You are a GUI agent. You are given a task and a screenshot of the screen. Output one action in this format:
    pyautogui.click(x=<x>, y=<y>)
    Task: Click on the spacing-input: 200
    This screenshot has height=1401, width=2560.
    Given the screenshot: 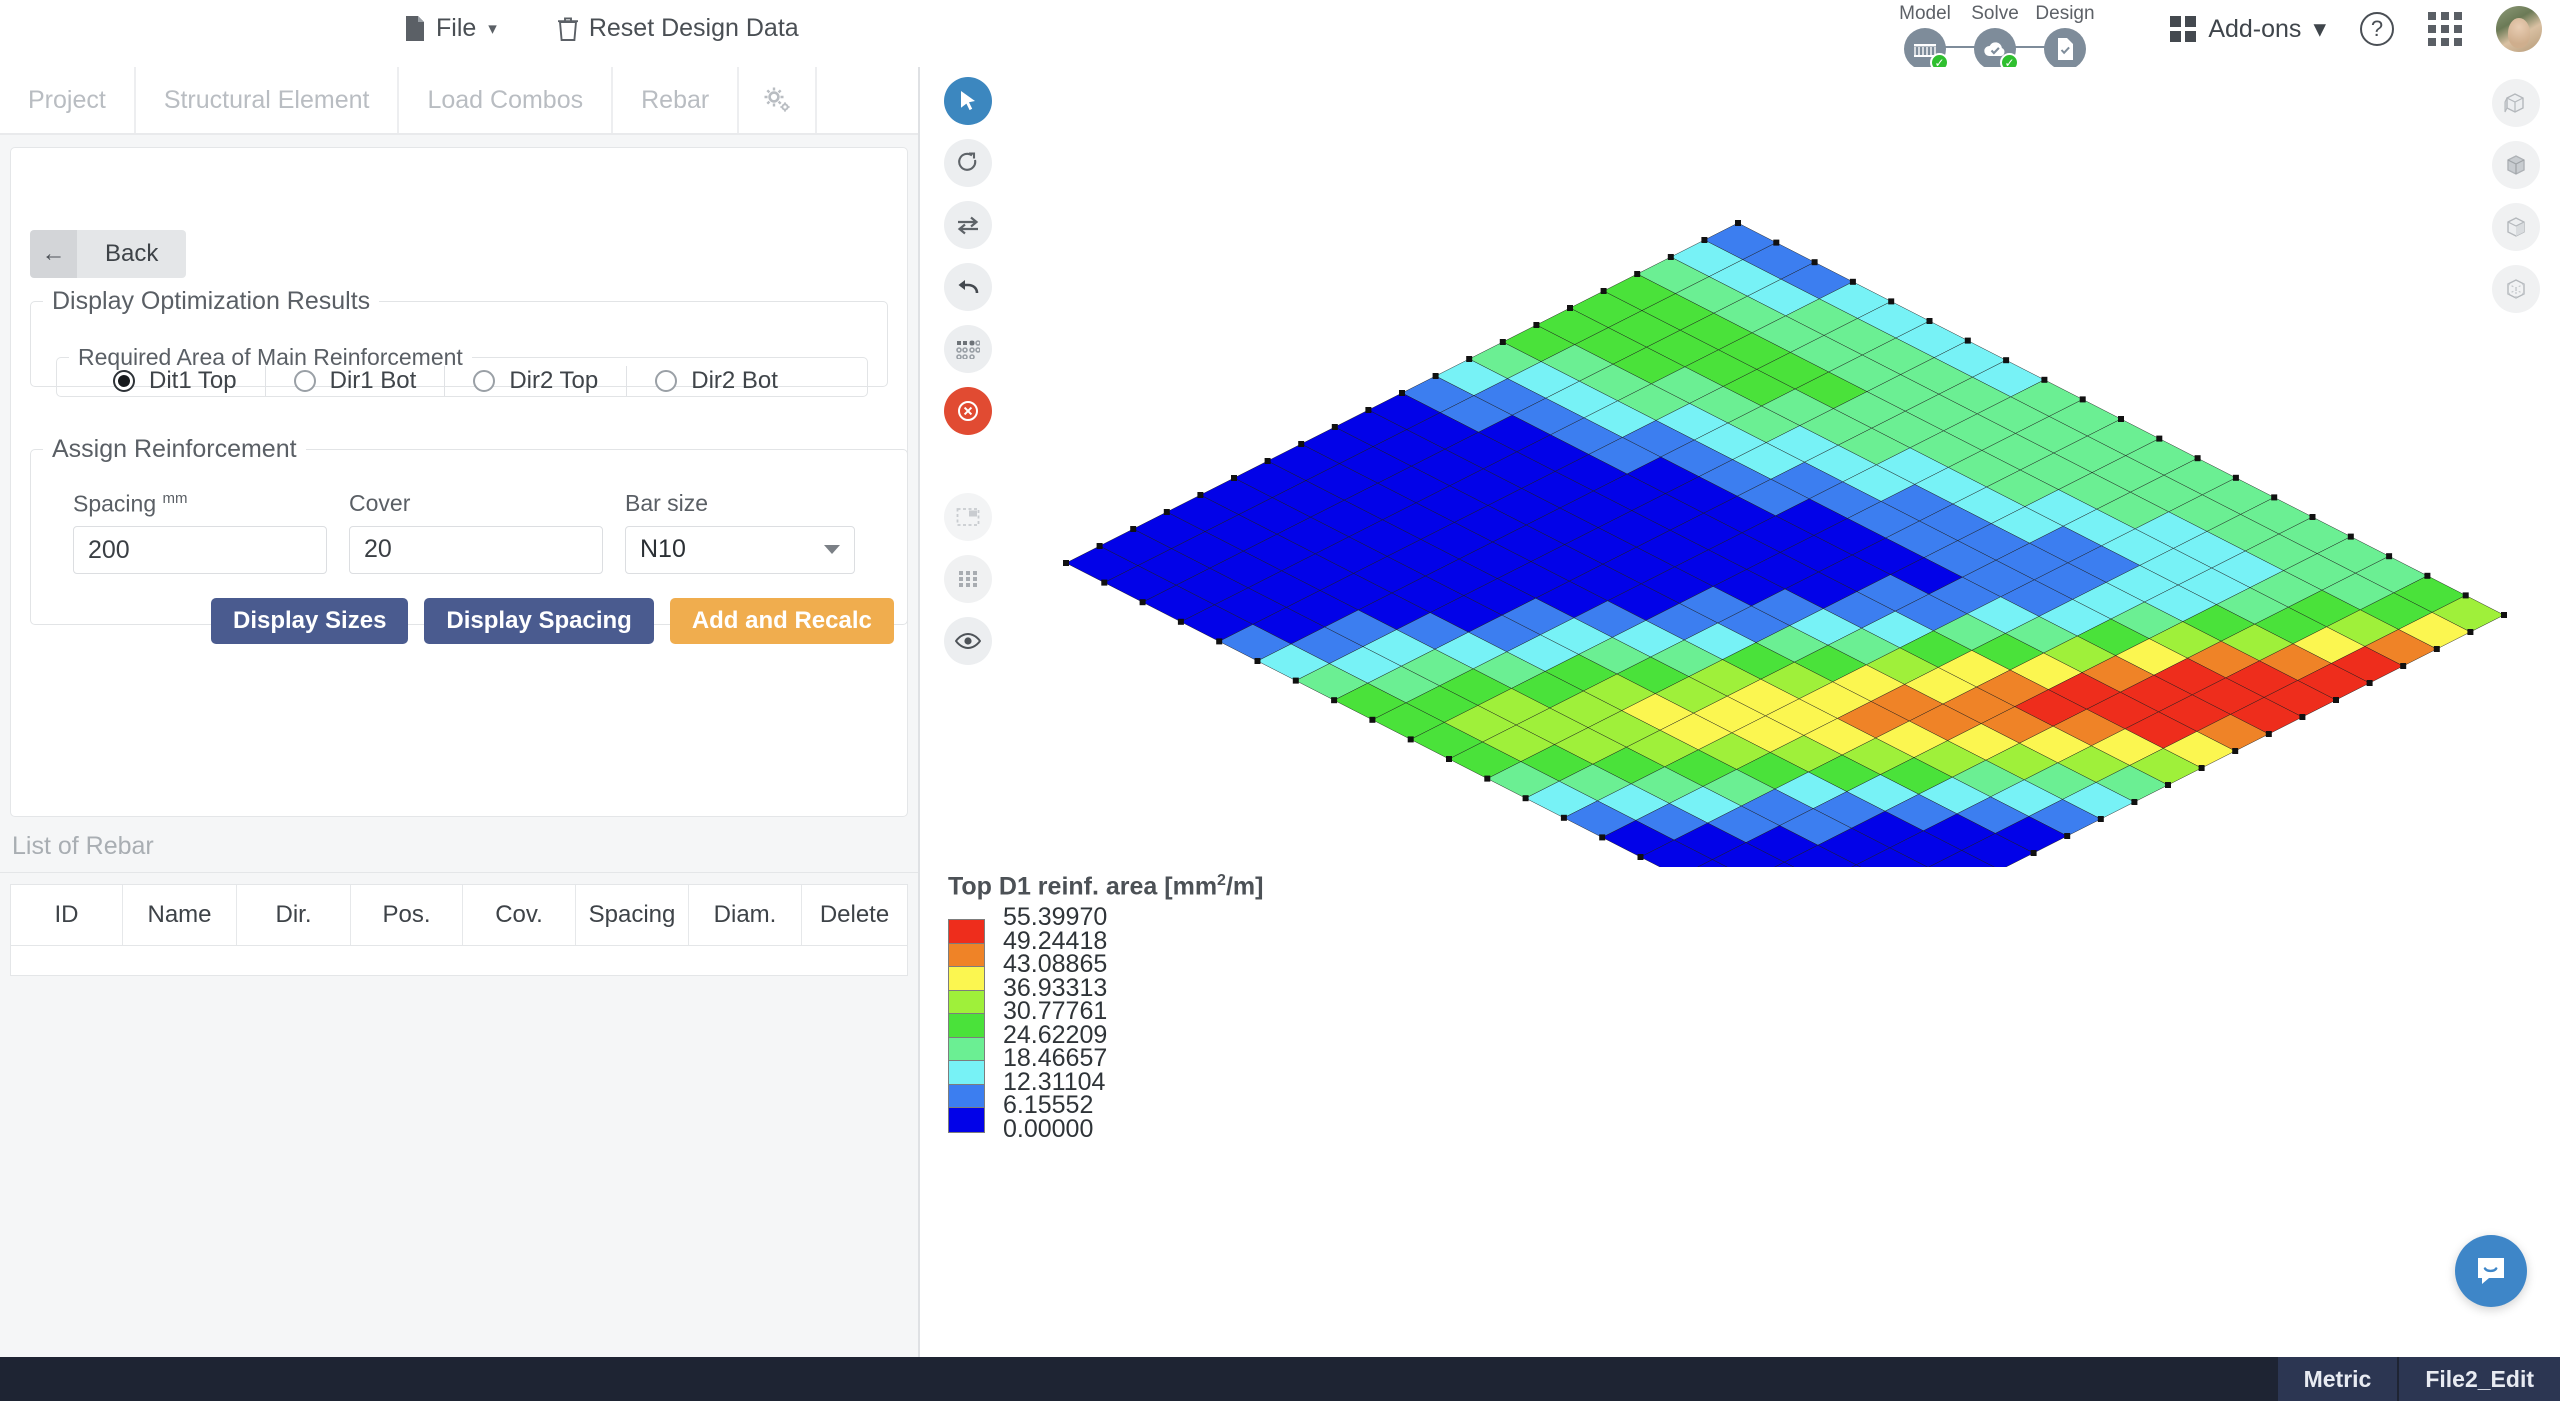 What is the action you would take?
    pyautogui.click(x=200, y=550)
    